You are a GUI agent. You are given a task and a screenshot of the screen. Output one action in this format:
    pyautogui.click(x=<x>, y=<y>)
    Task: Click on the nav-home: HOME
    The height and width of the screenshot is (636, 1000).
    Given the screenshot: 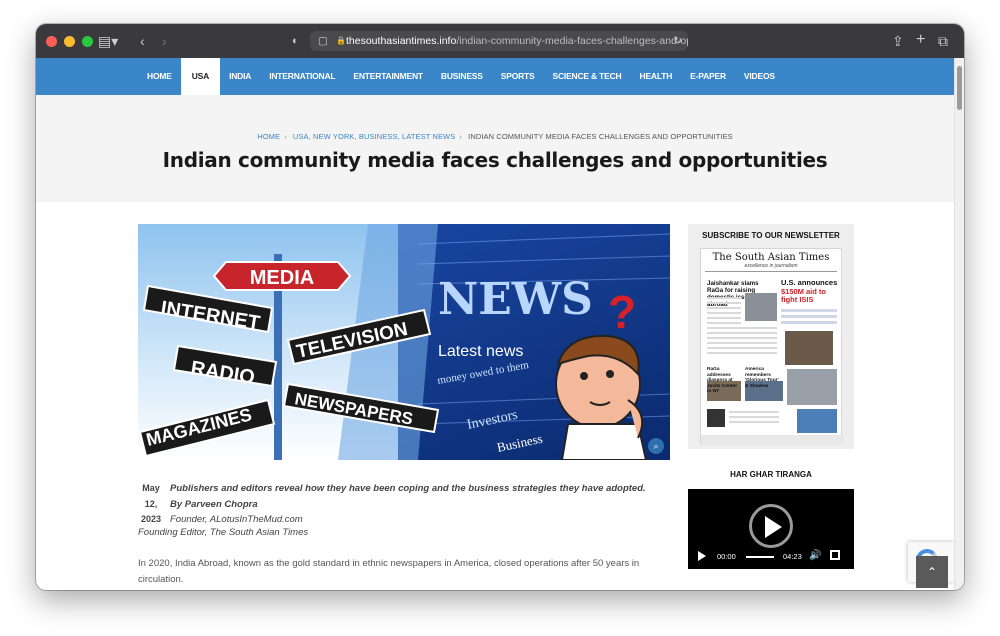 What is the action you would take?
    pyautogui.click(x=159, y=76)
    